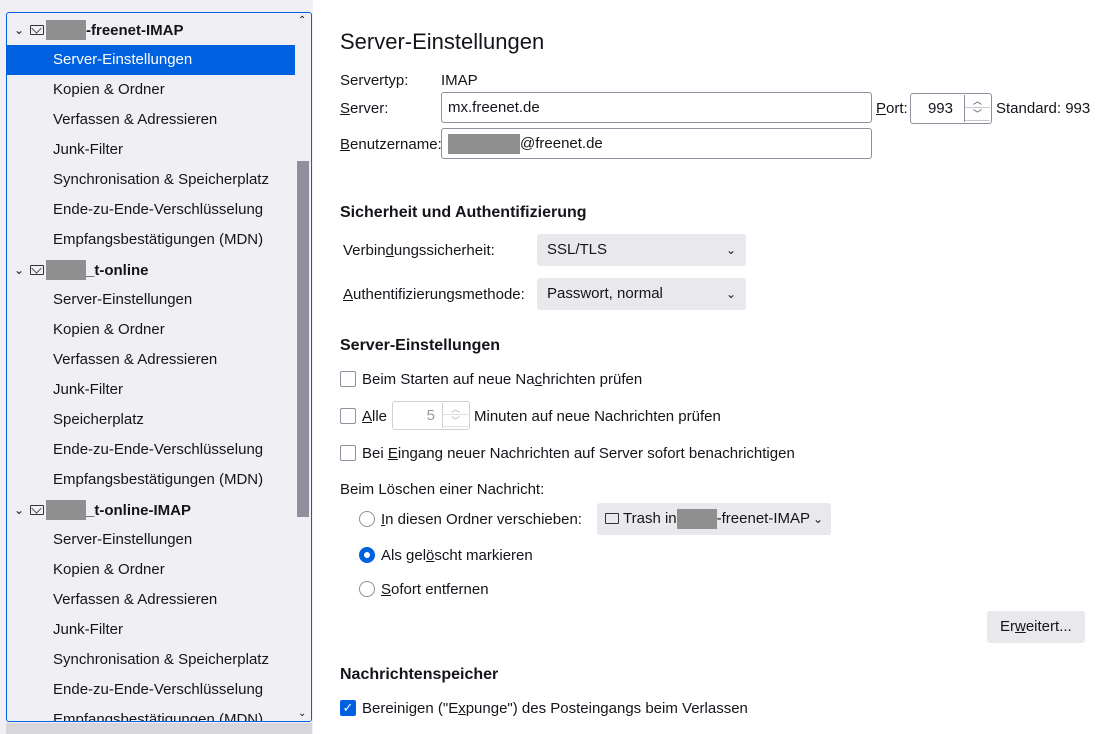 The height and width of the screenshot is (734, 1103). Describe the element at coordinates (763, 518) in the screenshot. I see `folder-suffix: -freenet-IMAP` at that location.